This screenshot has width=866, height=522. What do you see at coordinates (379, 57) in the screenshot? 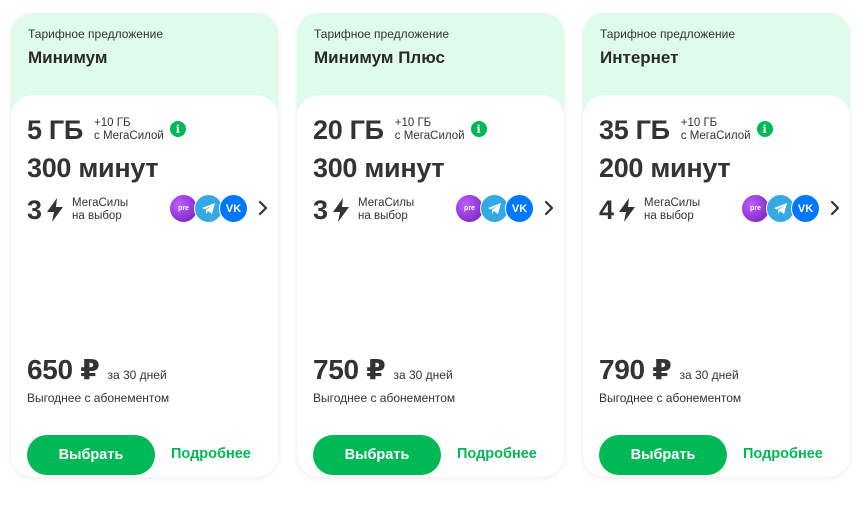
I see `plan-name: Минимум Плюс` at bounding box center [379, 57].